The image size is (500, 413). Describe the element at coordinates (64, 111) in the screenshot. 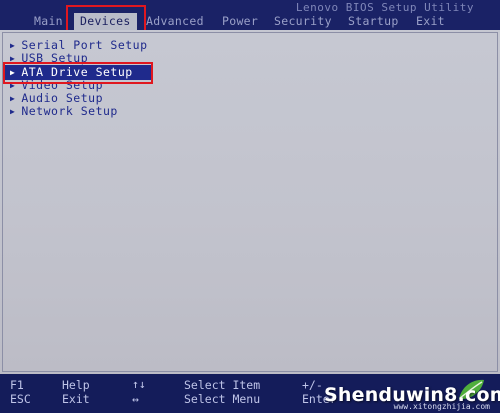

I see `menu-entry-network: ▶ Network Setup` at that location.